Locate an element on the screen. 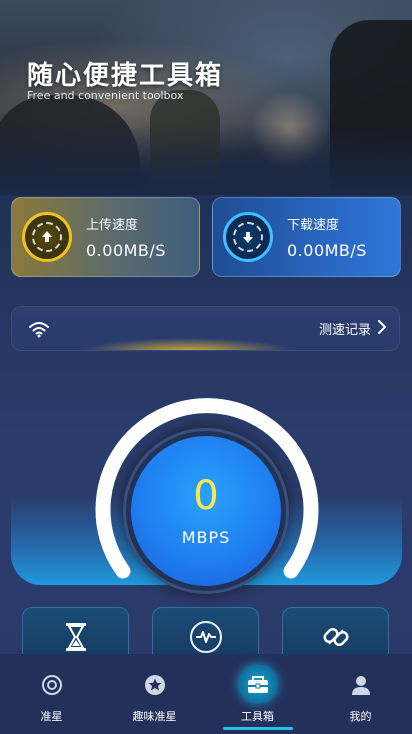  speed-value: 0 is located at coordinates (206, 495).